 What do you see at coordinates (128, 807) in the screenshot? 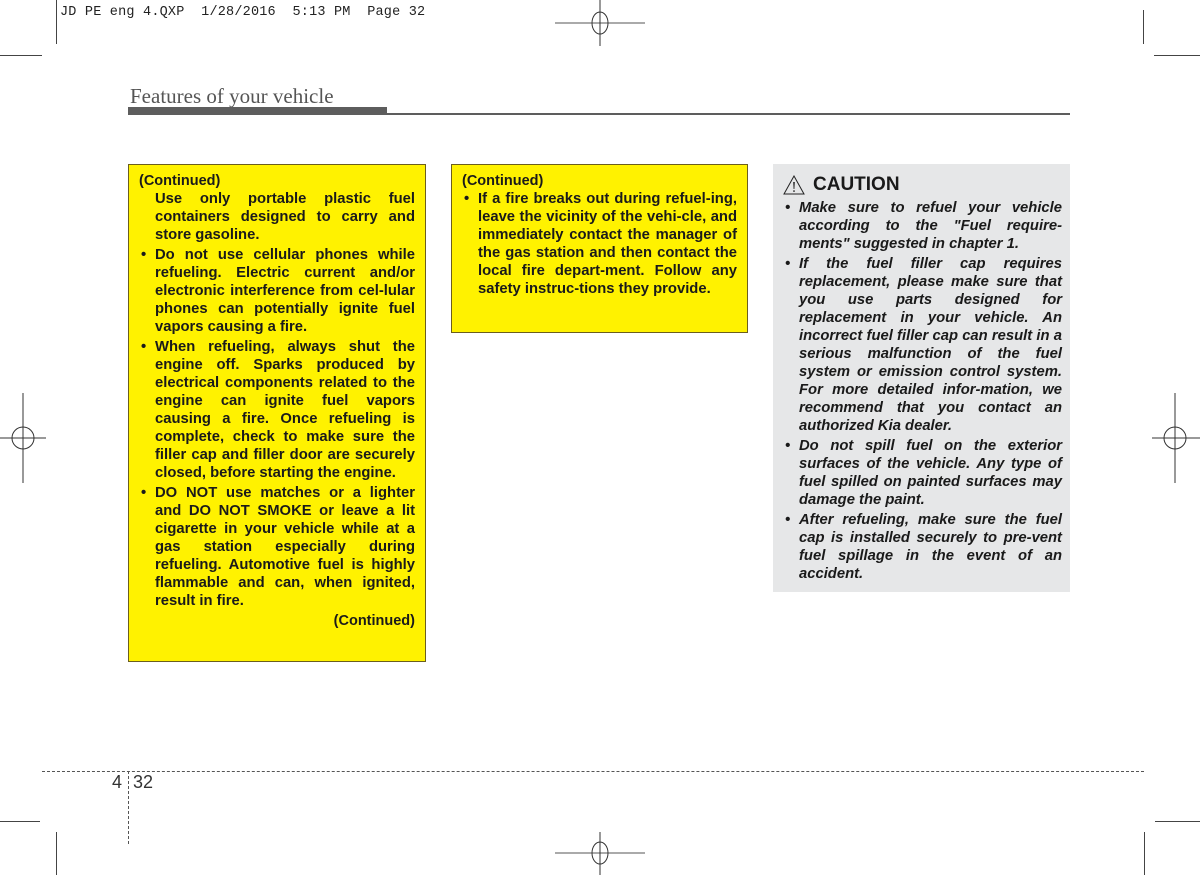
I see `footer-dashed-divider` at bounding box center [128, 807].